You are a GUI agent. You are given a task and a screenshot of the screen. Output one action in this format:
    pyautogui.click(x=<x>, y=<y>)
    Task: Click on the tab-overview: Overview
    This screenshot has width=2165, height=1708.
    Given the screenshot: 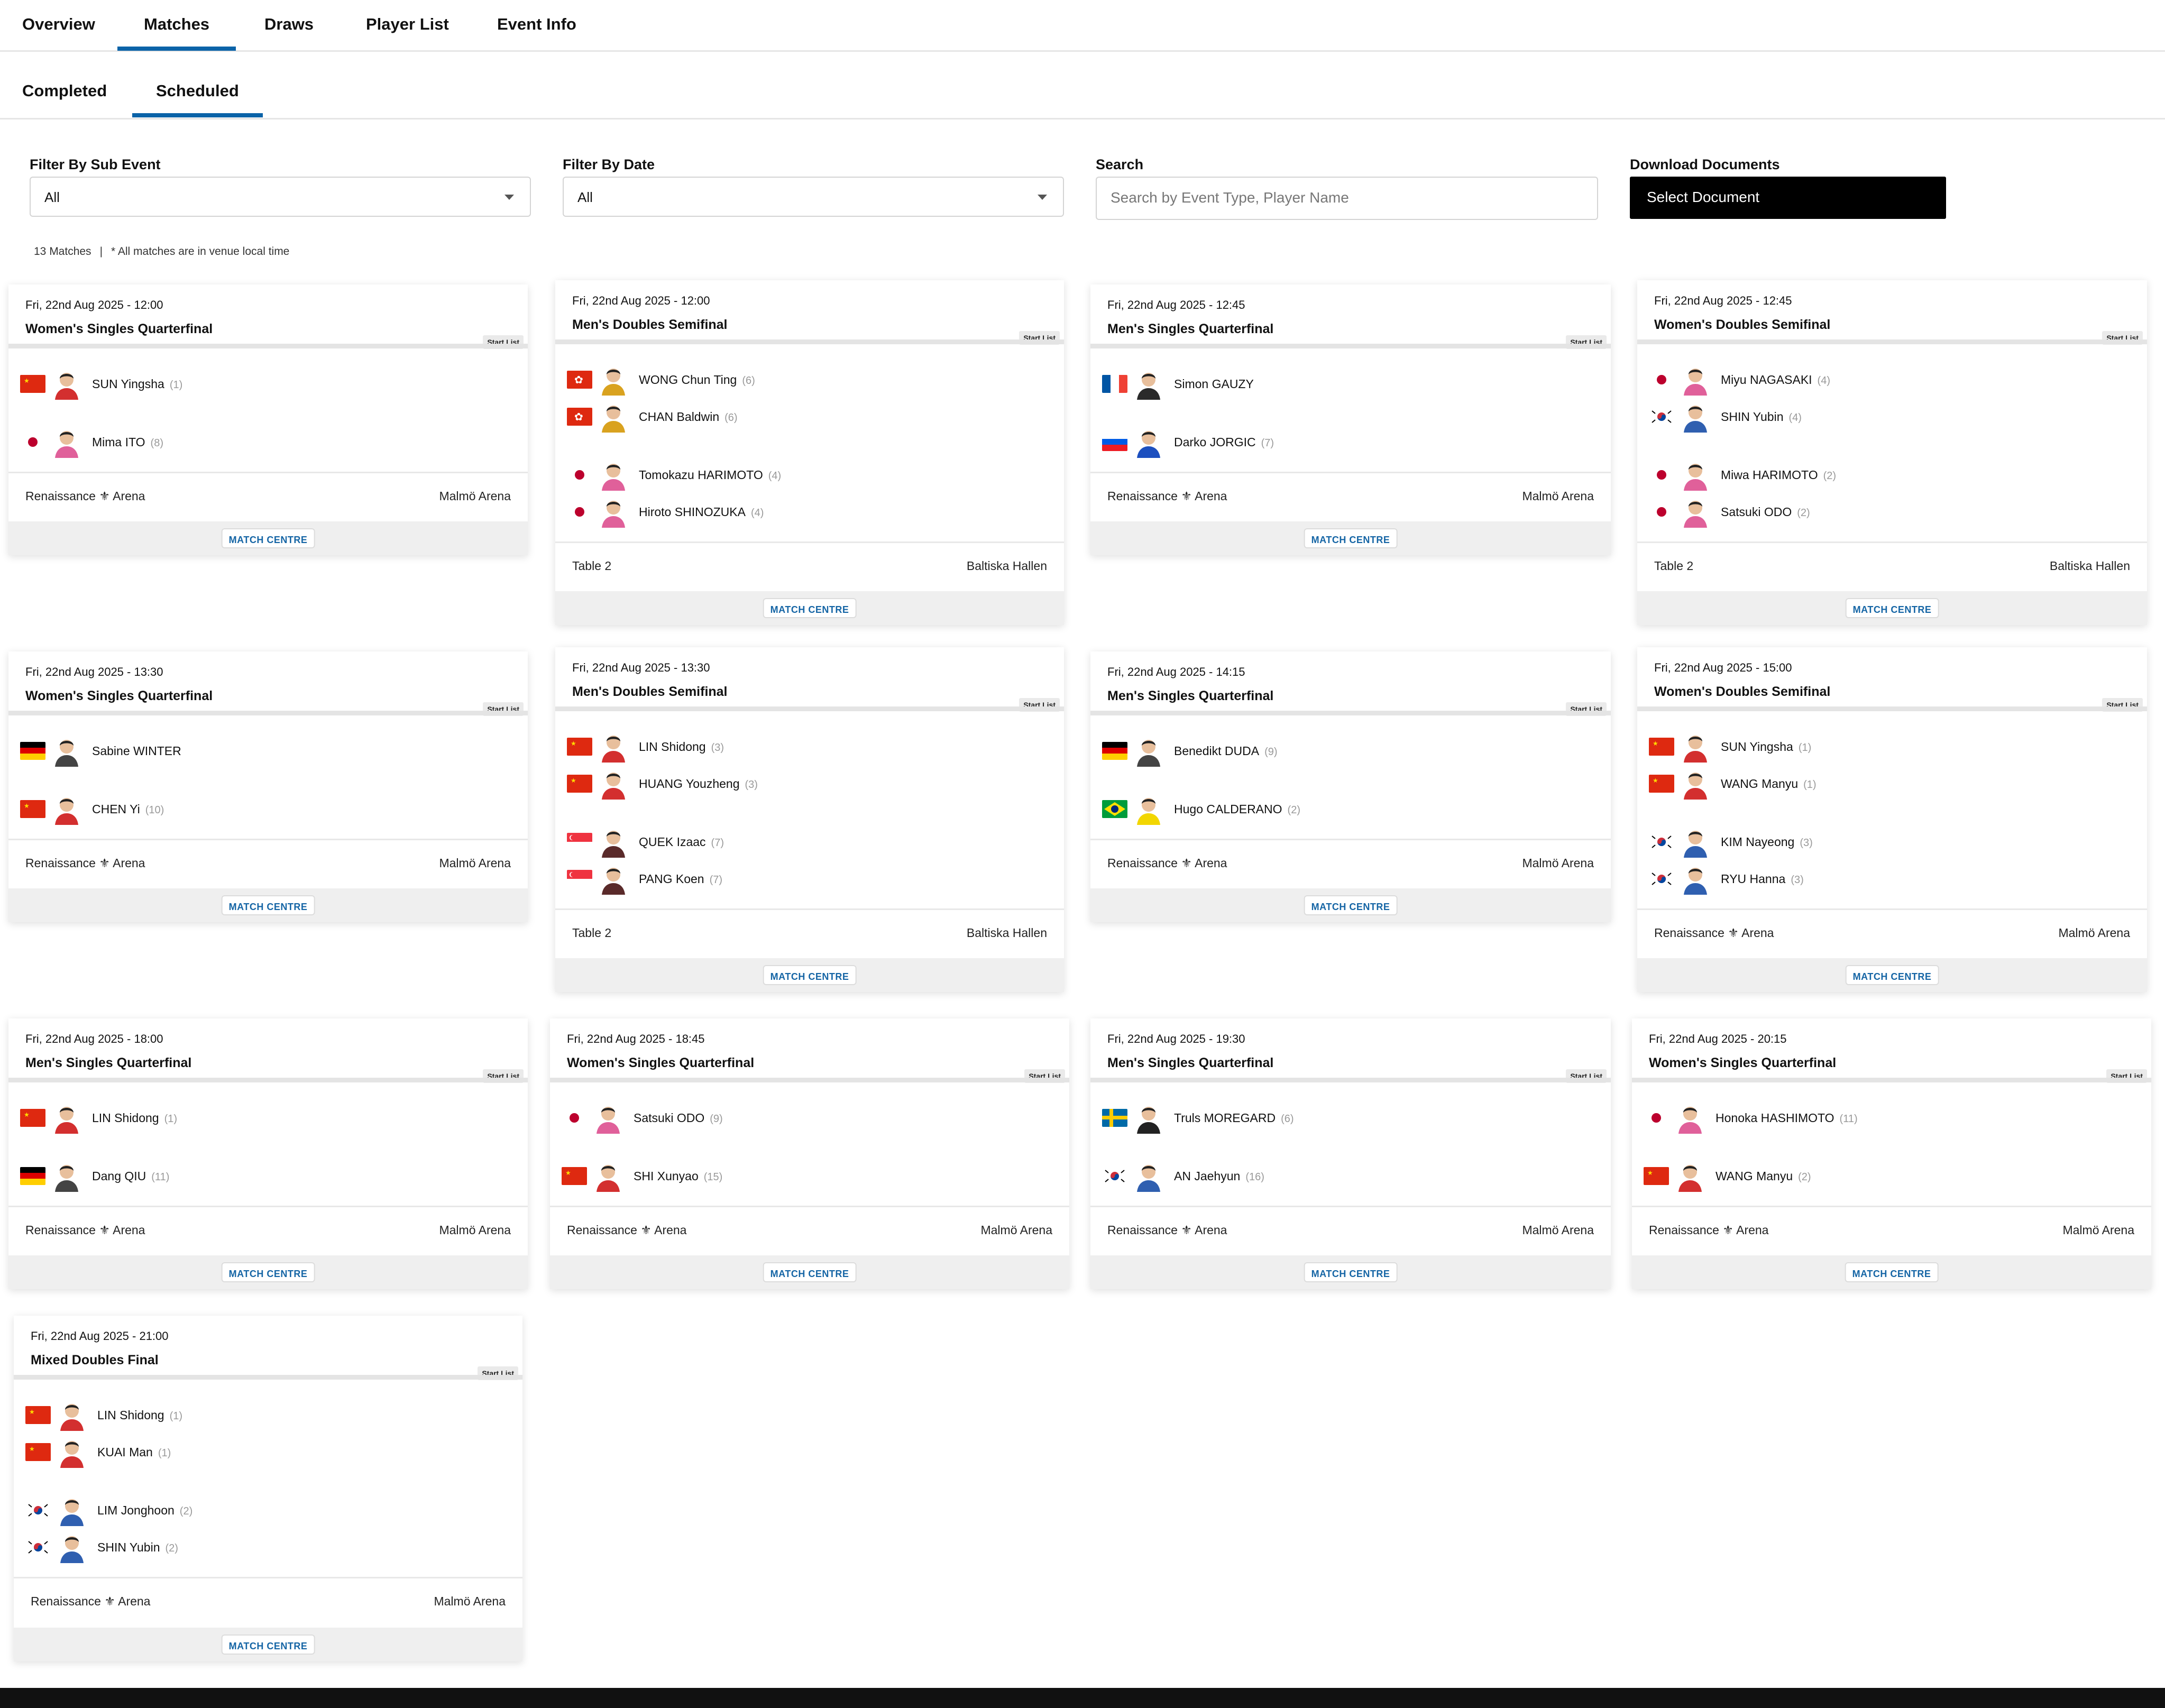 What is the action you would take?
    pyautogui.click(x=59, y=24)
    